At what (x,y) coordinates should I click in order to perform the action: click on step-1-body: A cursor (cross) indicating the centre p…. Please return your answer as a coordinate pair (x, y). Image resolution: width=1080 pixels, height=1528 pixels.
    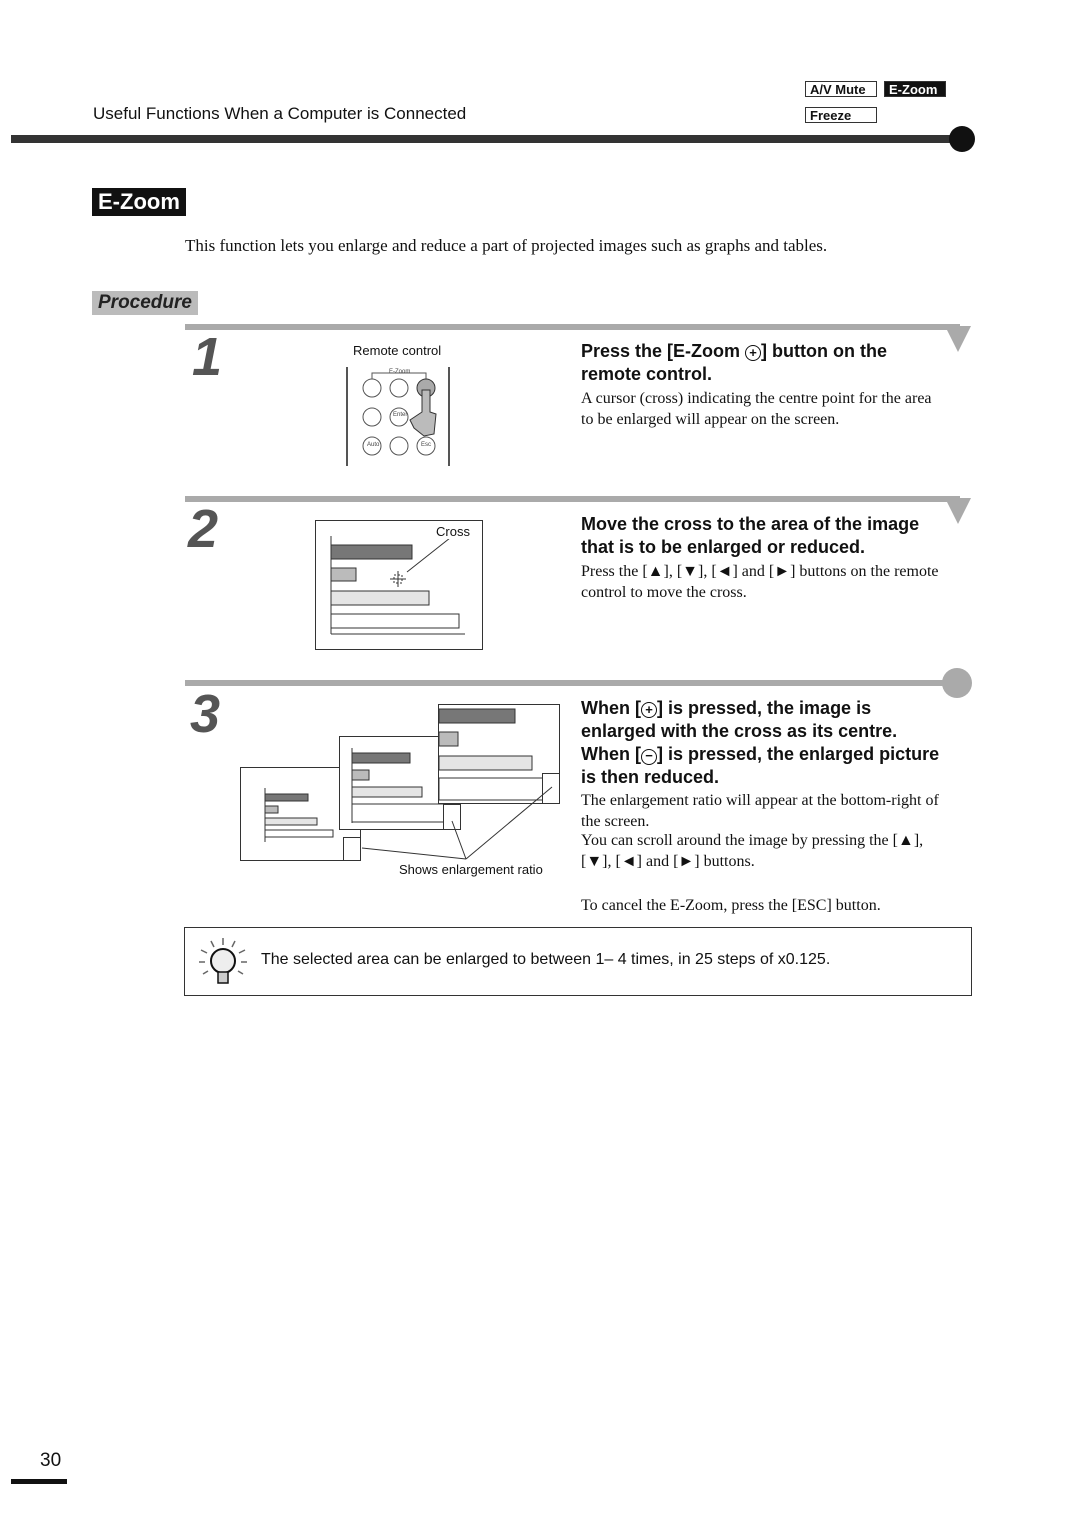
    Looking at the image, I should click on (756, 409).